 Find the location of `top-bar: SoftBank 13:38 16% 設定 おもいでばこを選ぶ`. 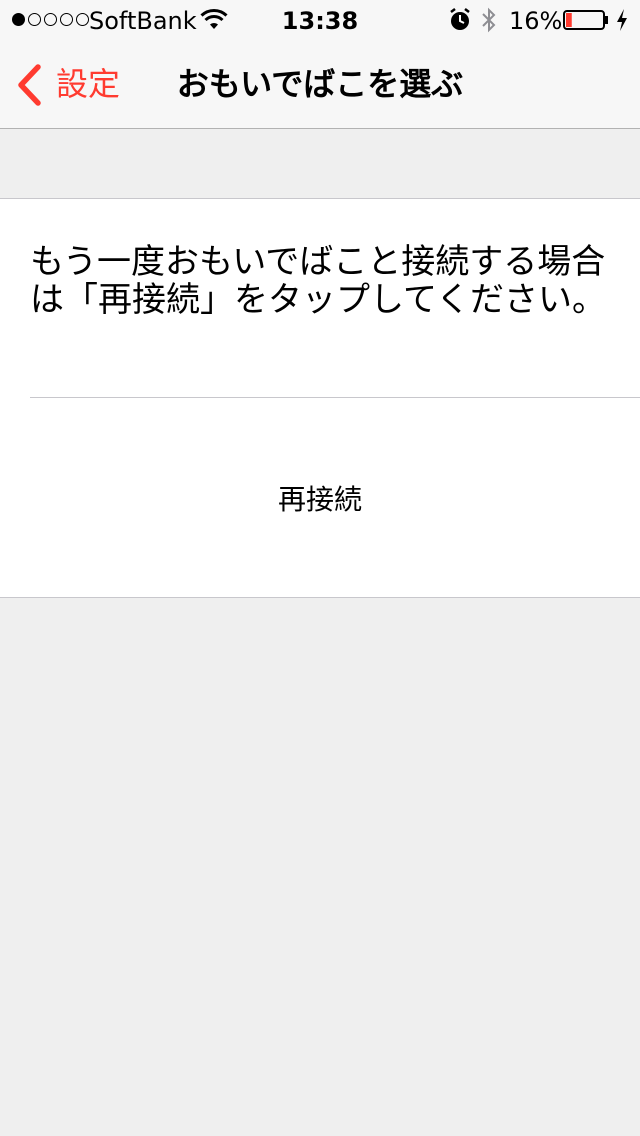

top-bar: SoftBank 13:38 16% 設定 おもいでばこを選ぶ is located at coordinates (320, 64).